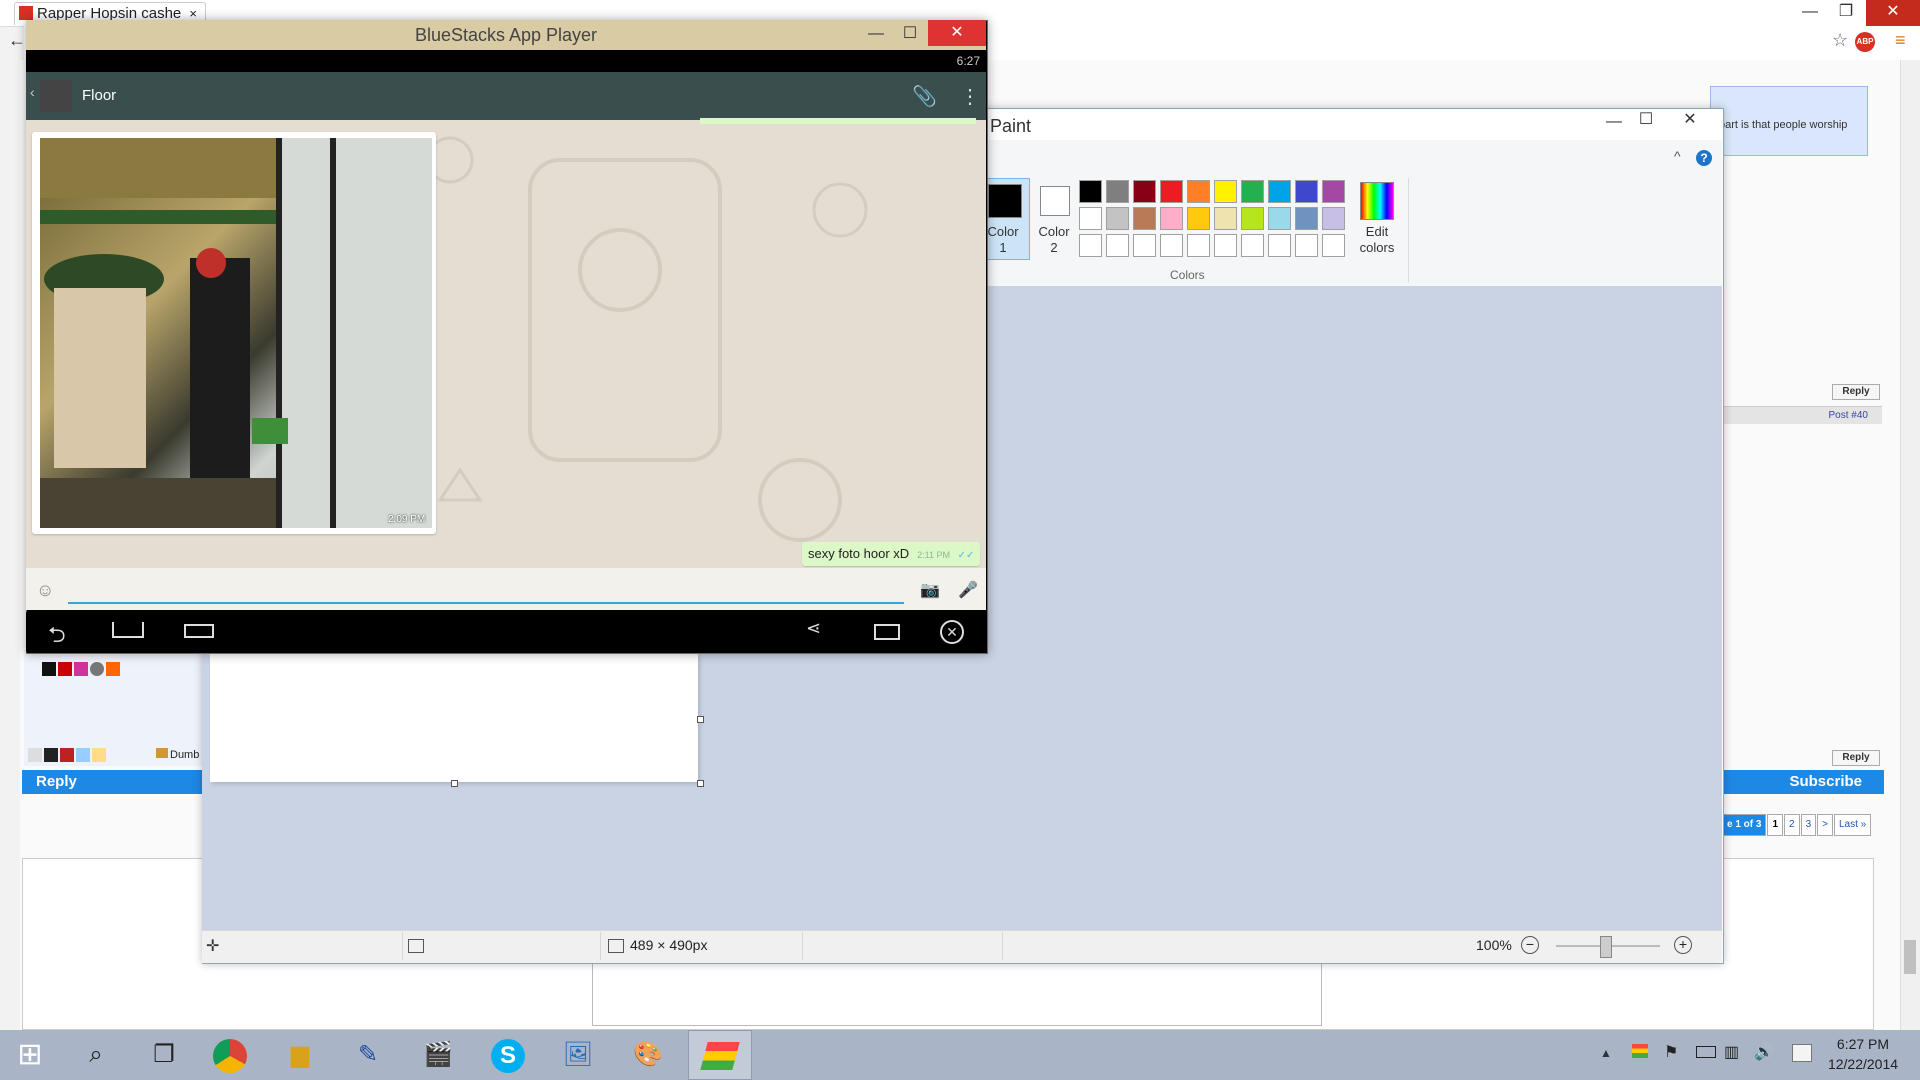 This screenshot has height=1080, width=1920. Describe the element at coordinates (1865, 42) in the screenshot. I see `adblock-icon: ABP` at that location.